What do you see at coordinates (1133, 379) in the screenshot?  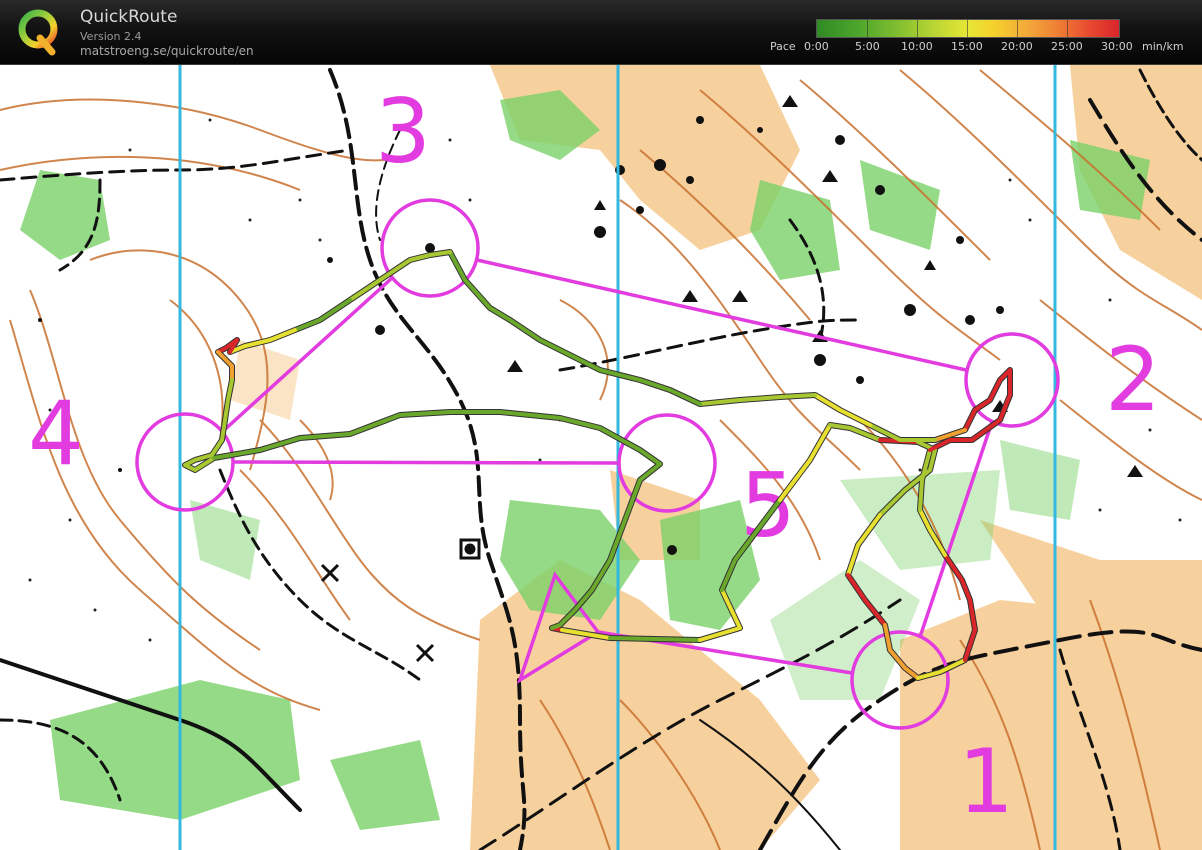 I see `control-number-2: 2` at bounding box center [1133, 379].